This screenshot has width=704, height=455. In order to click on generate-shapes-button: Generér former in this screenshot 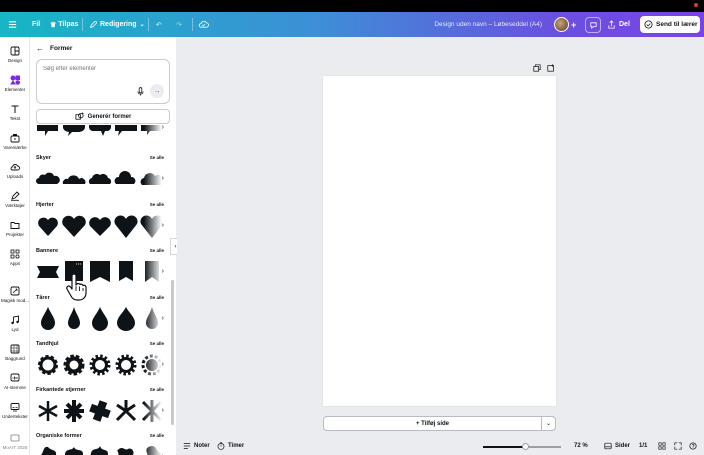, I will do `click(103, 116)`.